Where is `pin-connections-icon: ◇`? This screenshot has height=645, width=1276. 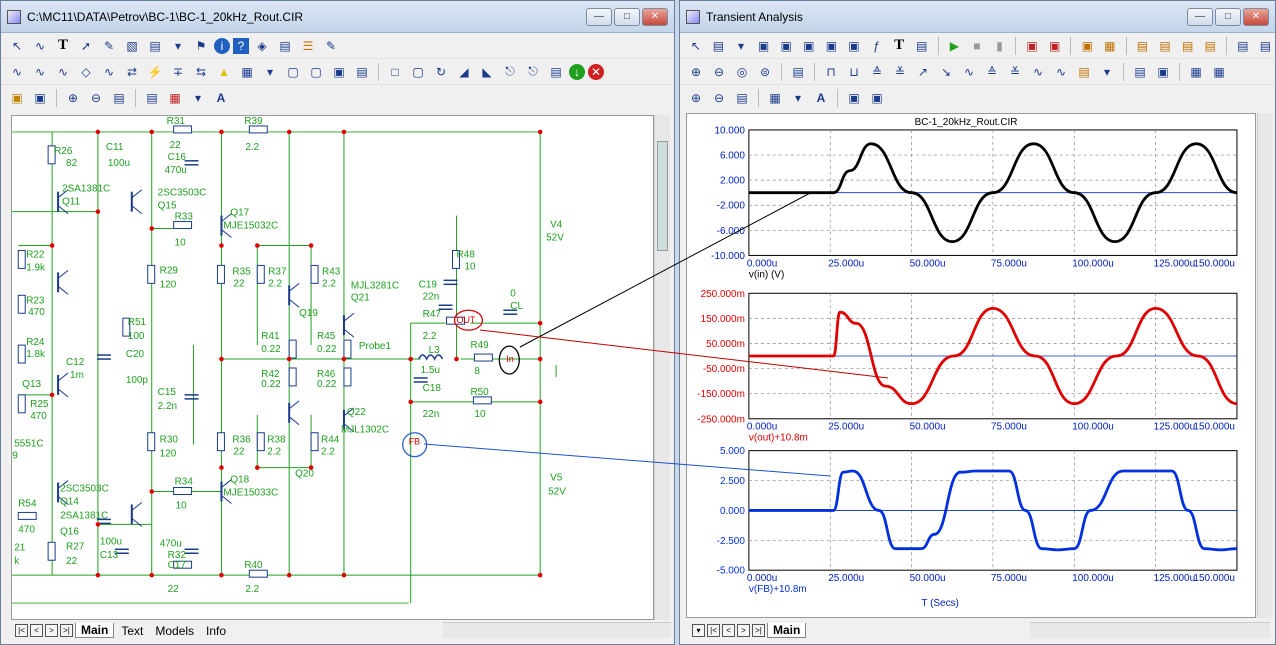
pin-connections-icon: ◇ is located at coordinates (86, 72).